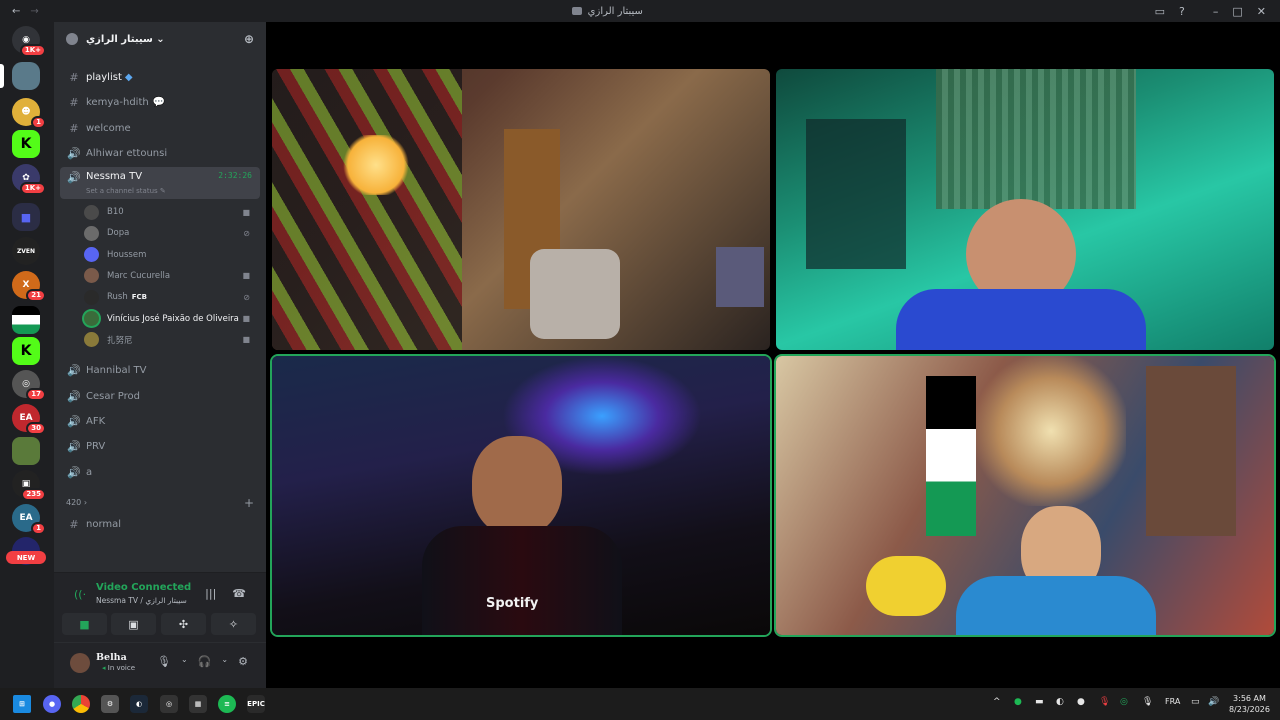 The width and height of the screenshot is (1280, 720). What do you see at coordinates (26, 557) in the screenshot?
I see `new-badge: NEW` at bounding box center [26, 557].